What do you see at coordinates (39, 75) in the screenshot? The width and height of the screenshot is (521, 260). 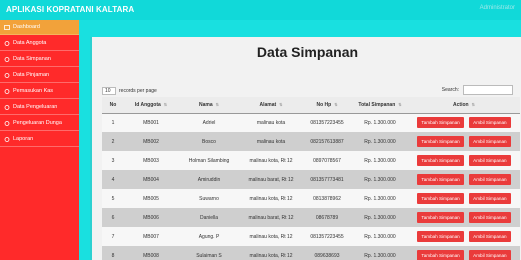 I see `sidebar-item-data-pinjaman: Data Pinjaman` at bounding box center [39, 75].